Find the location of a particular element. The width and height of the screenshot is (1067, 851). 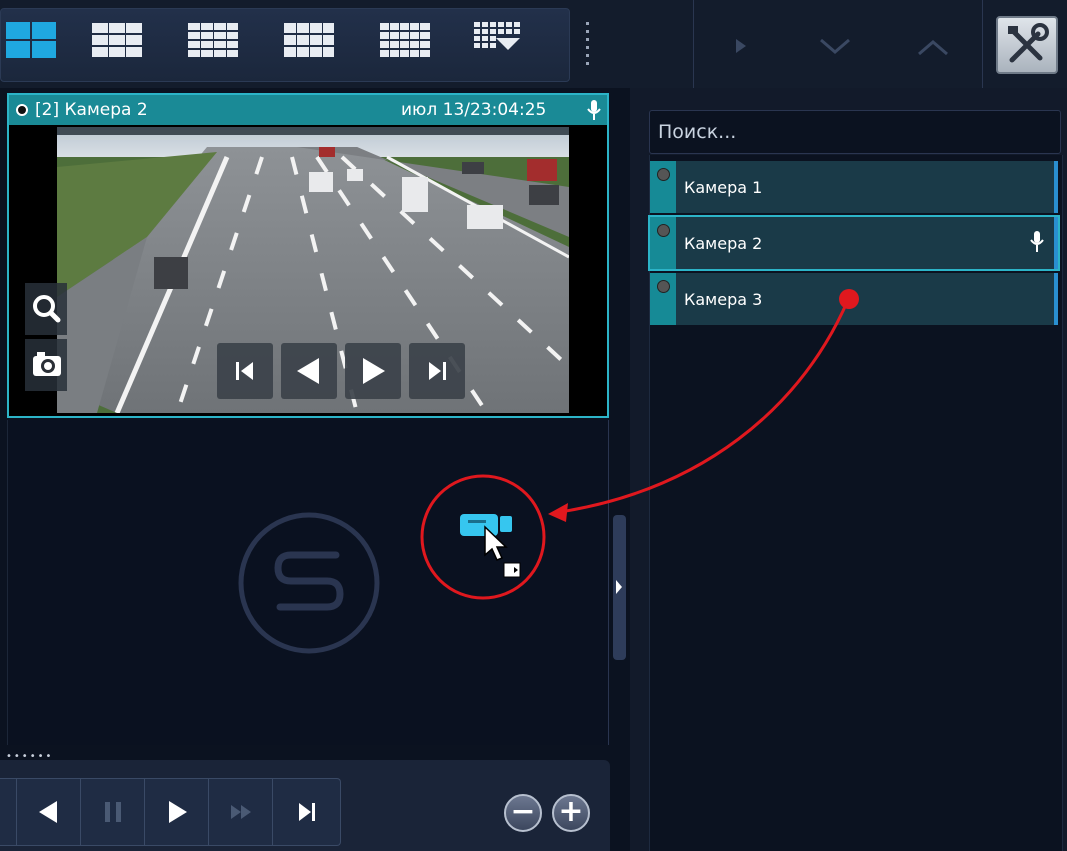

dropdown-grid-icon is located at coordinates (497, 36).